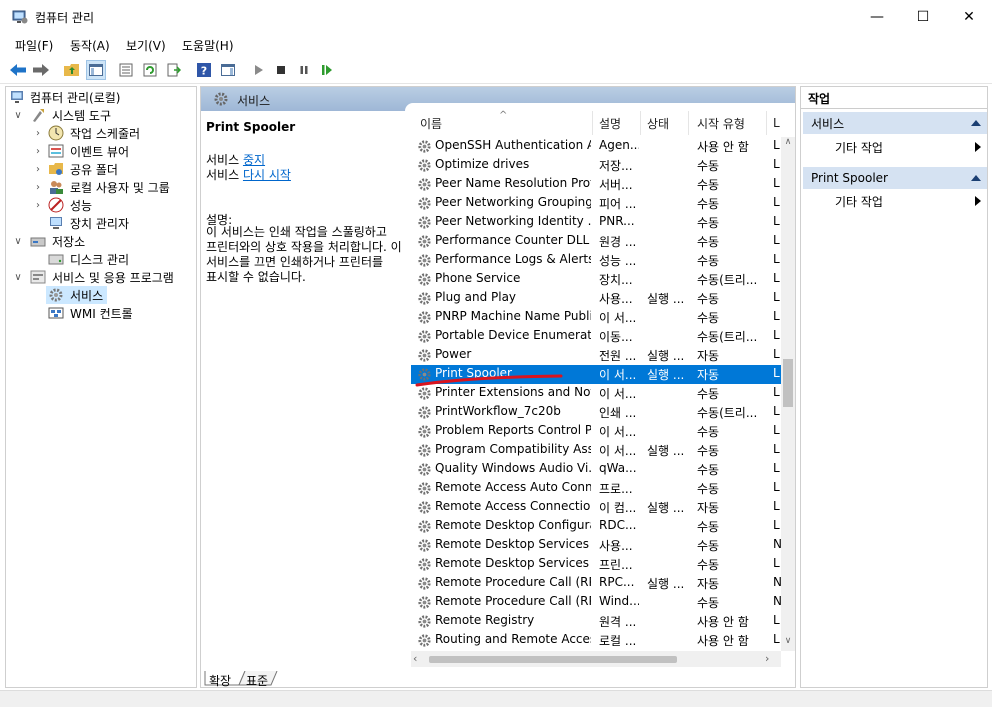 Image resolution: width=992 pixels, height=707 pixels. I want to click on tree-event-viewer: 이벤트 뷰어, so click(88, 151).